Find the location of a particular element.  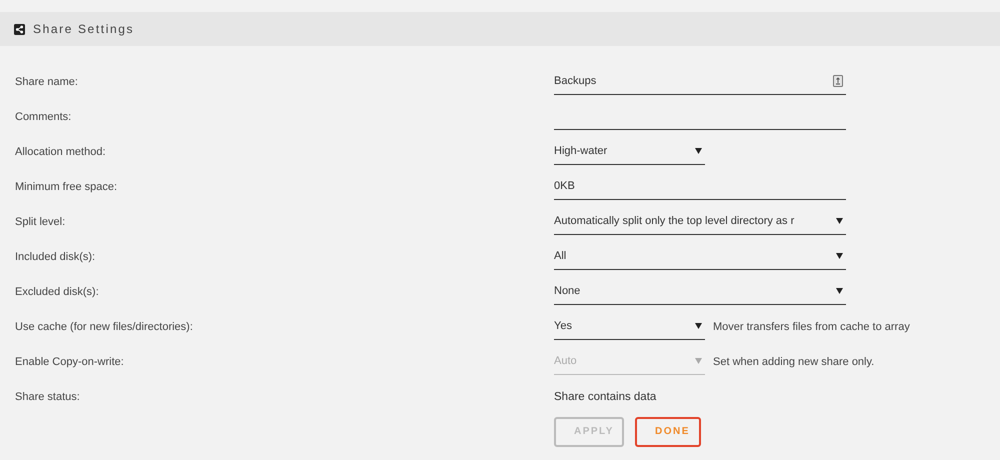

field-label: Allocation method: is located at coordinates (60, 152).